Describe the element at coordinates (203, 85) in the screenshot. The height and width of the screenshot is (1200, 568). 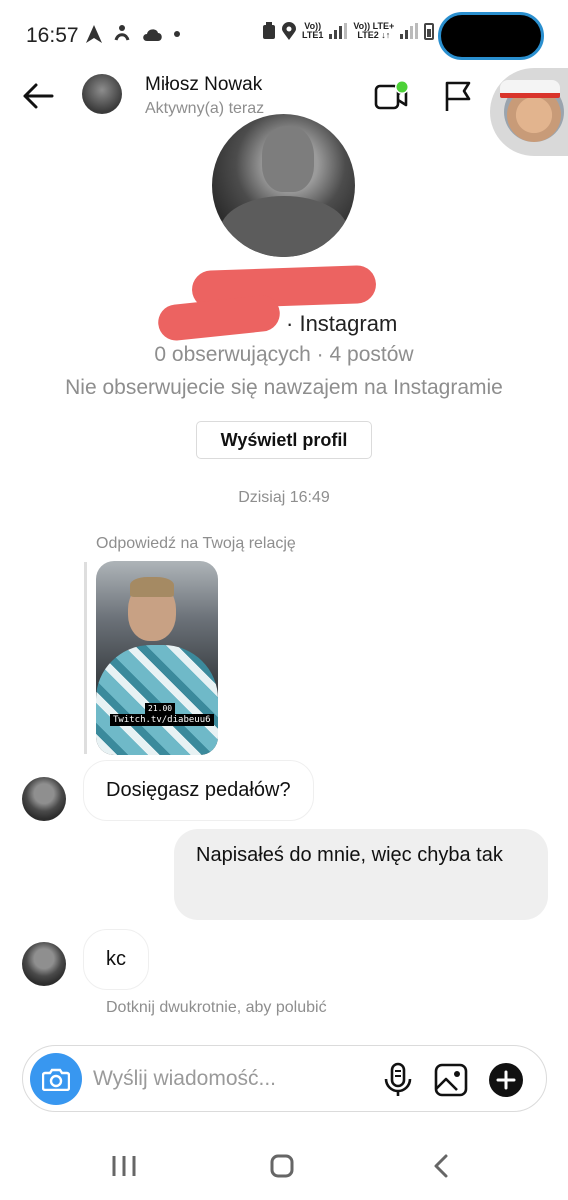
I see `contact-name: Miłosz Nowak` at that location.